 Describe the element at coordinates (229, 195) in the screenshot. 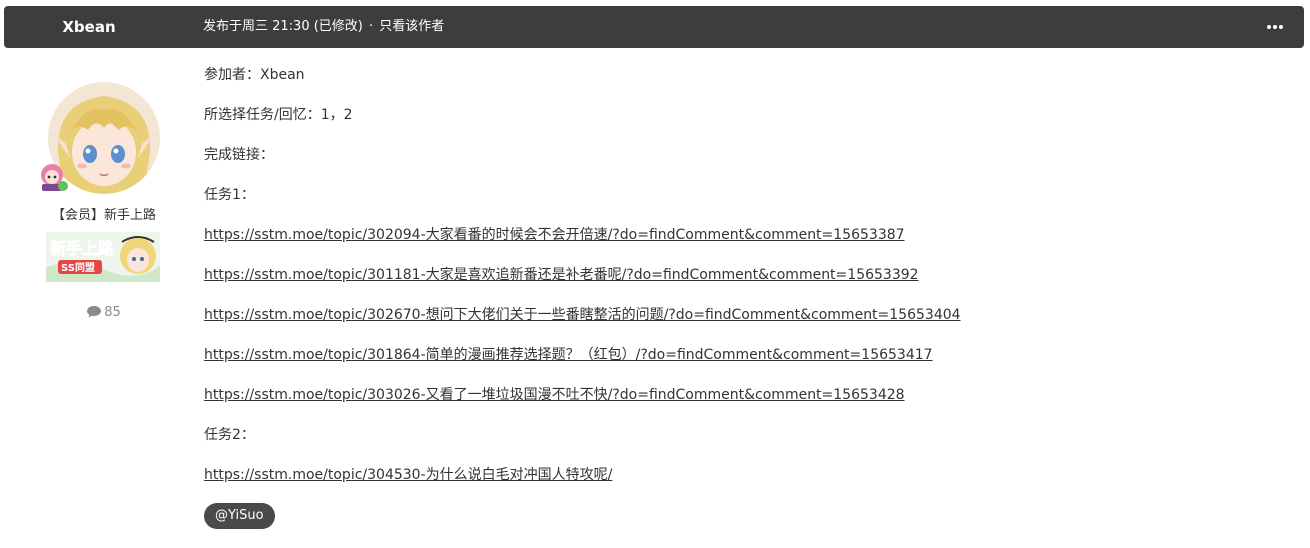

I see `task1-label: 任务1：` at that location.